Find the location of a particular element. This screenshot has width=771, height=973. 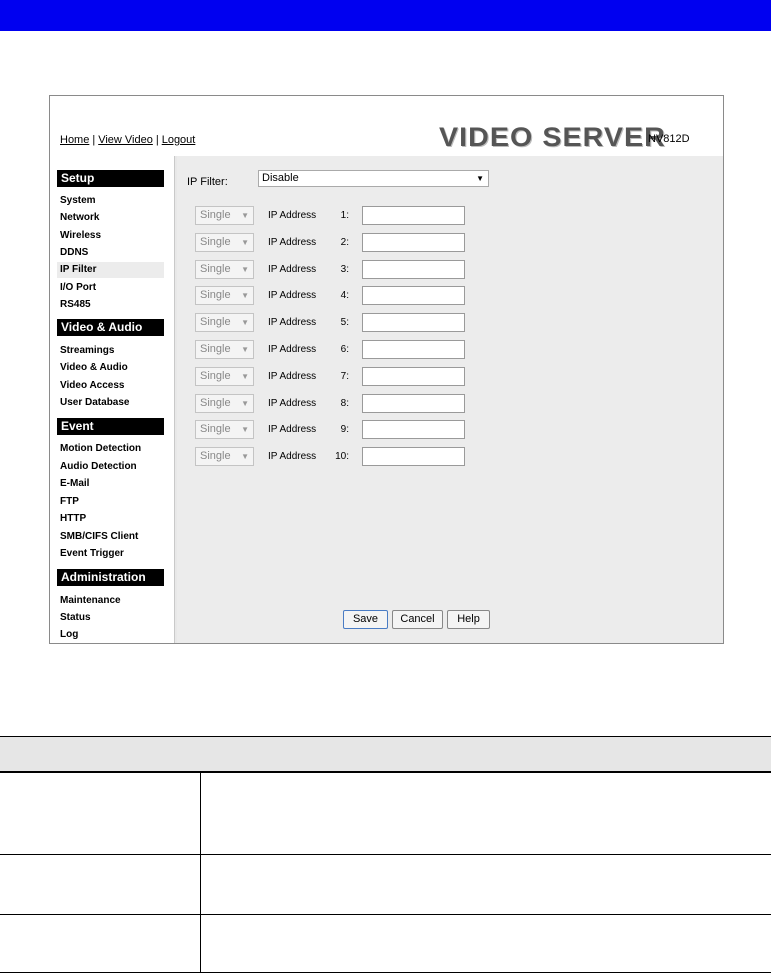

sidebar-item-maintenance: Maintenance is located at coordinates (112, 601).